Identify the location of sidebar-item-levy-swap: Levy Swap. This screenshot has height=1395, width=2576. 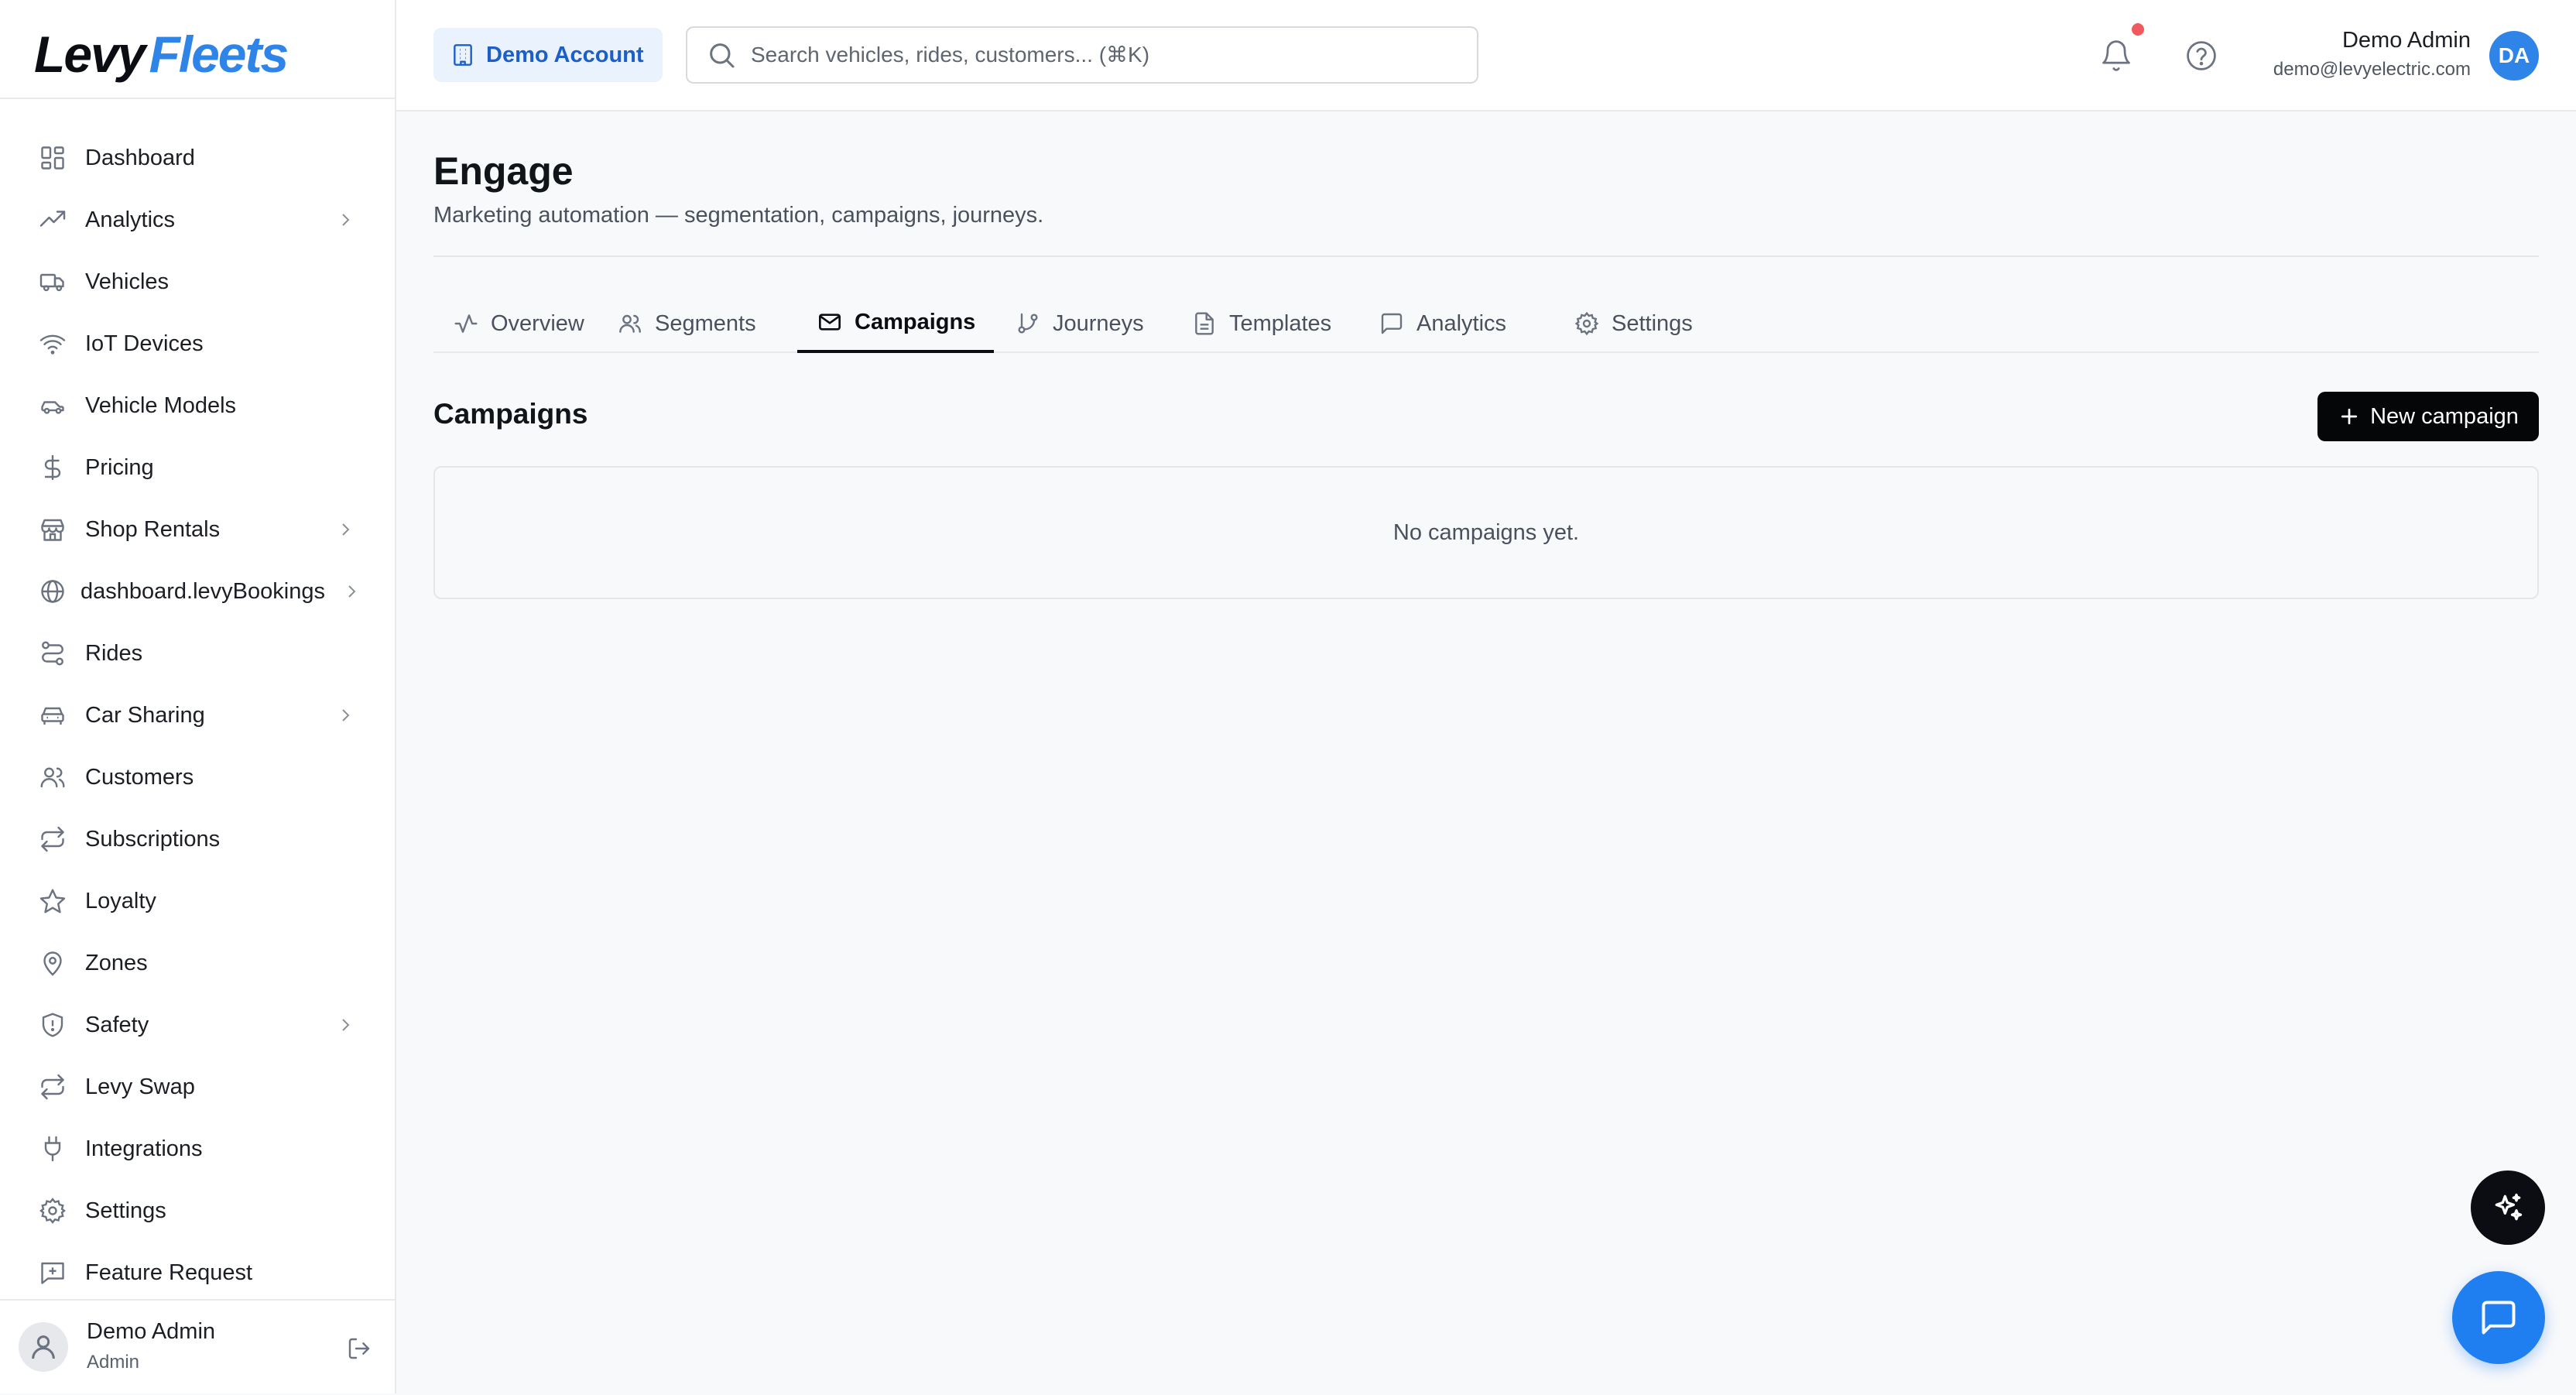
(195, 1087).